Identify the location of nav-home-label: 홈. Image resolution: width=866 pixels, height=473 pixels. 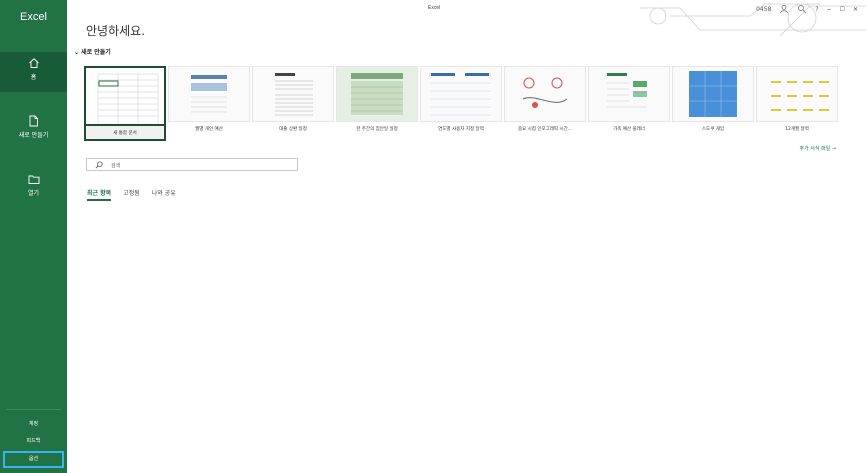
(33, 77).